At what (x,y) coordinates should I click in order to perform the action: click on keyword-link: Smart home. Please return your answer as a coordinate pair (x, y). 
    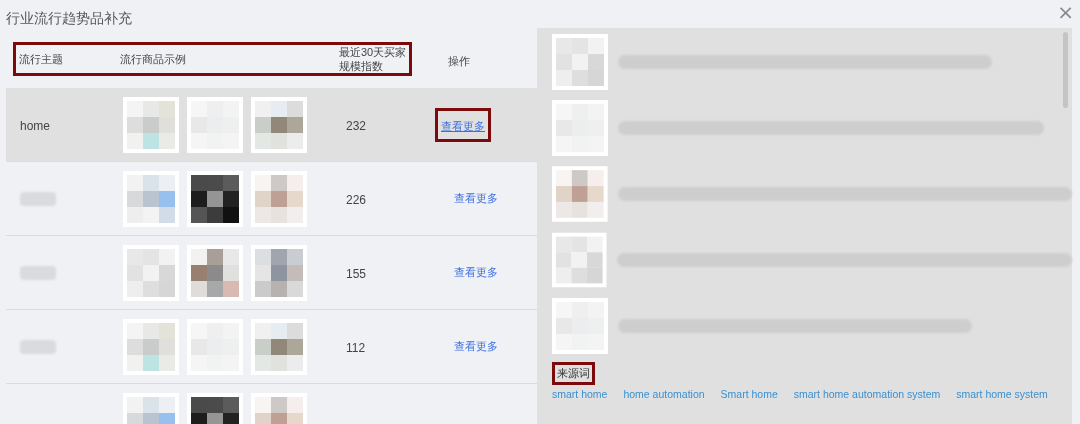
    Looking at the image, I should click on (749, 394).